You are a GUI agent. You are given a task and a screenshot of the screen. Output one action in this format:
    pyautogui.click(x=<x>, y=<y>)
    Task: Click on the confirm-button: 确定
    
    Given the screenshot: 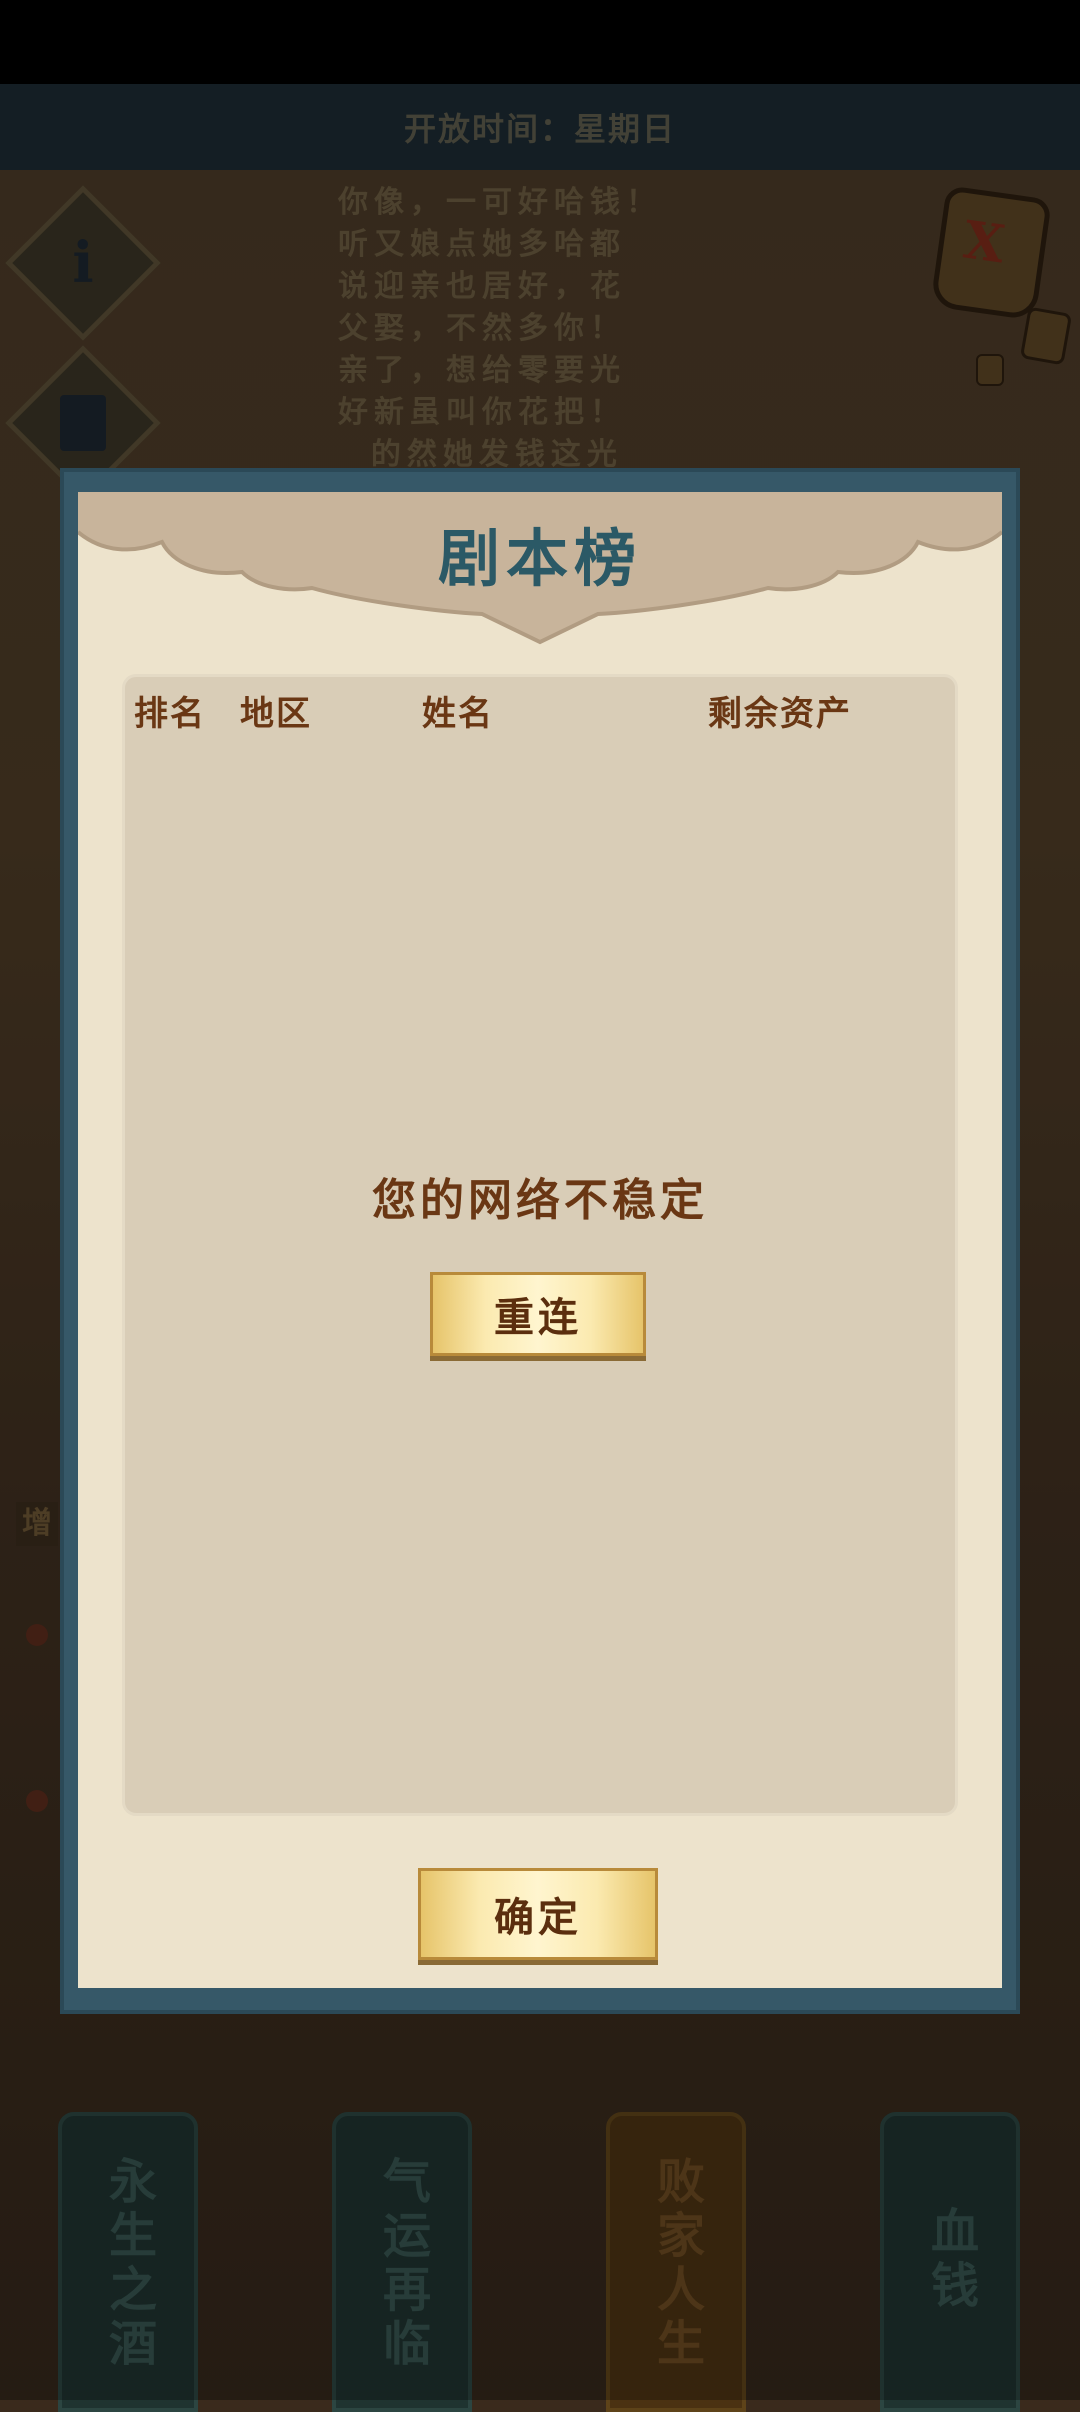 What is the action you would take?
    pyautogui.click(x=538, y=1914)
    